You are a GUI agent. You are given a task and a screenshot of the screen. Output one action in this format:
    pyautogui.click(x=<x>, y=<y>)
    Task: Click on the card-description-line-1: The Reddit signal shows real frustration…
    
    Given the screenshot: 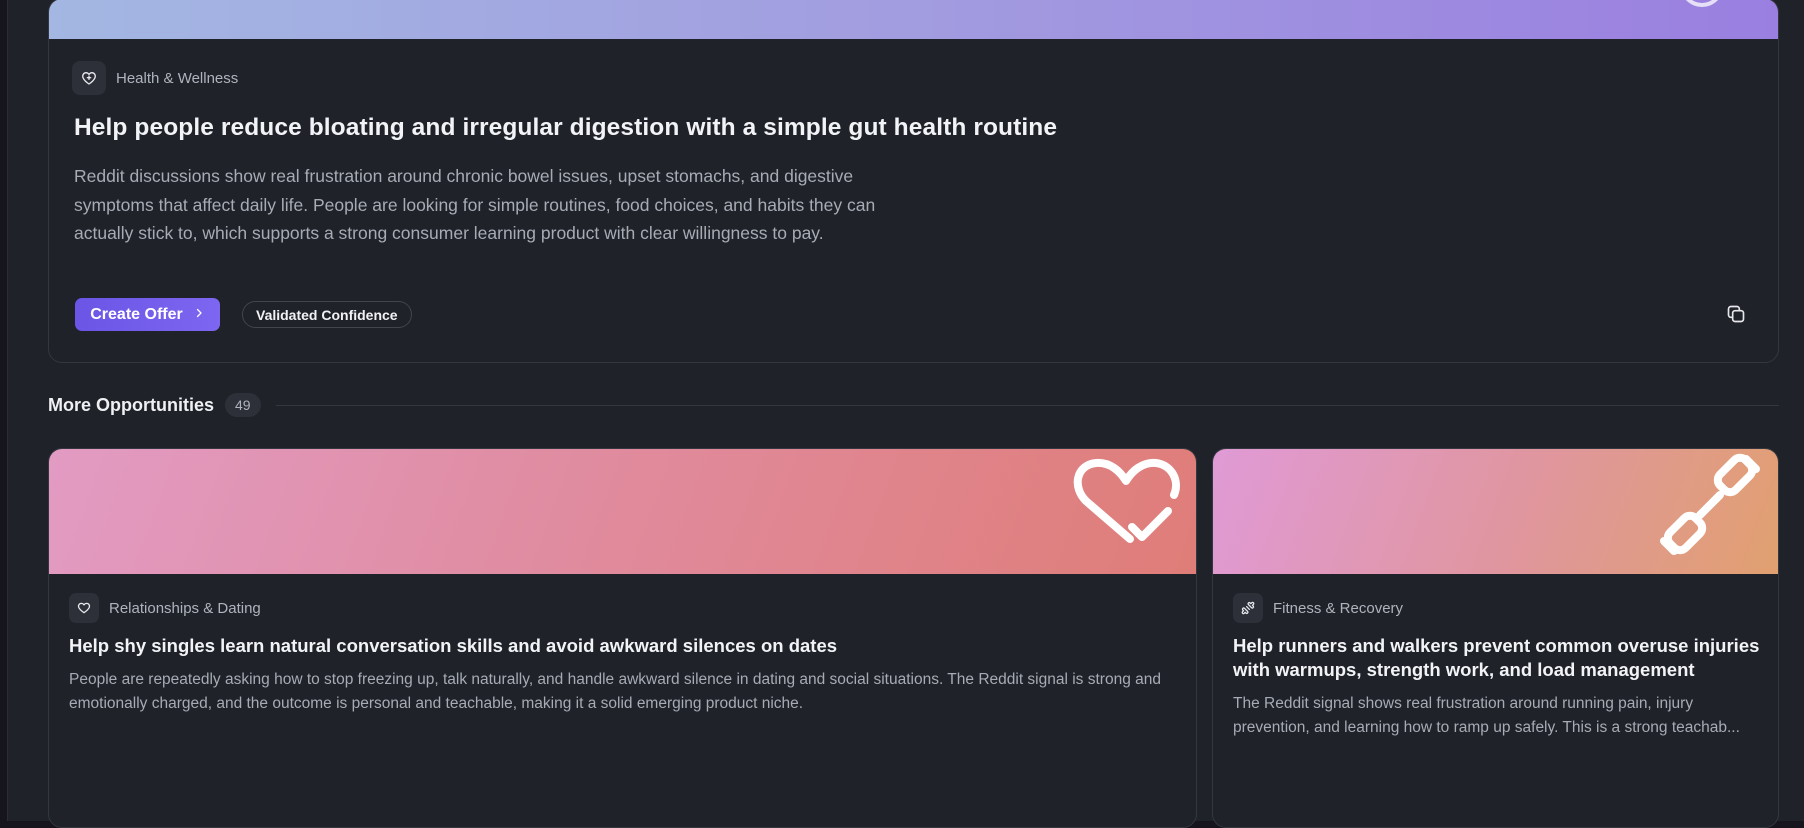 What is the action you would take?
    pyautogui.click(x=1463, y=703)
    